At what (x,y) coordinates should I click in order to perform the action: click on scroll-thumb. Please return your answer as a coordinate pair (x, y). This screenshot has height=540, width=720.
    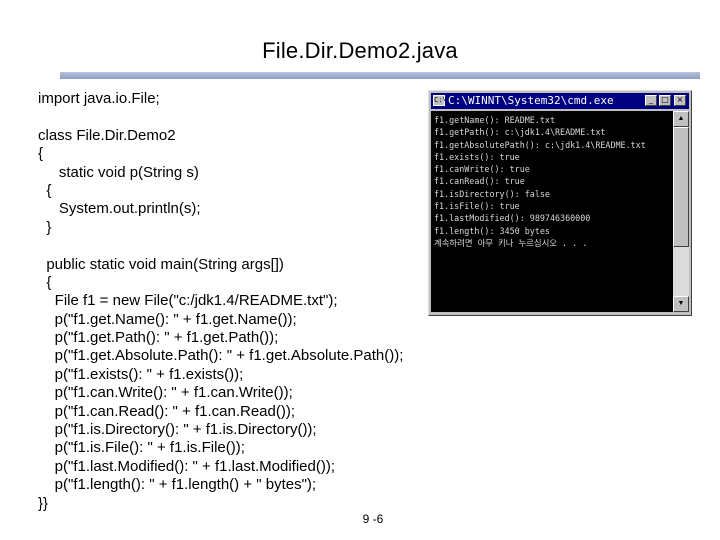
    Looking at the image, I should click on (681, 187).